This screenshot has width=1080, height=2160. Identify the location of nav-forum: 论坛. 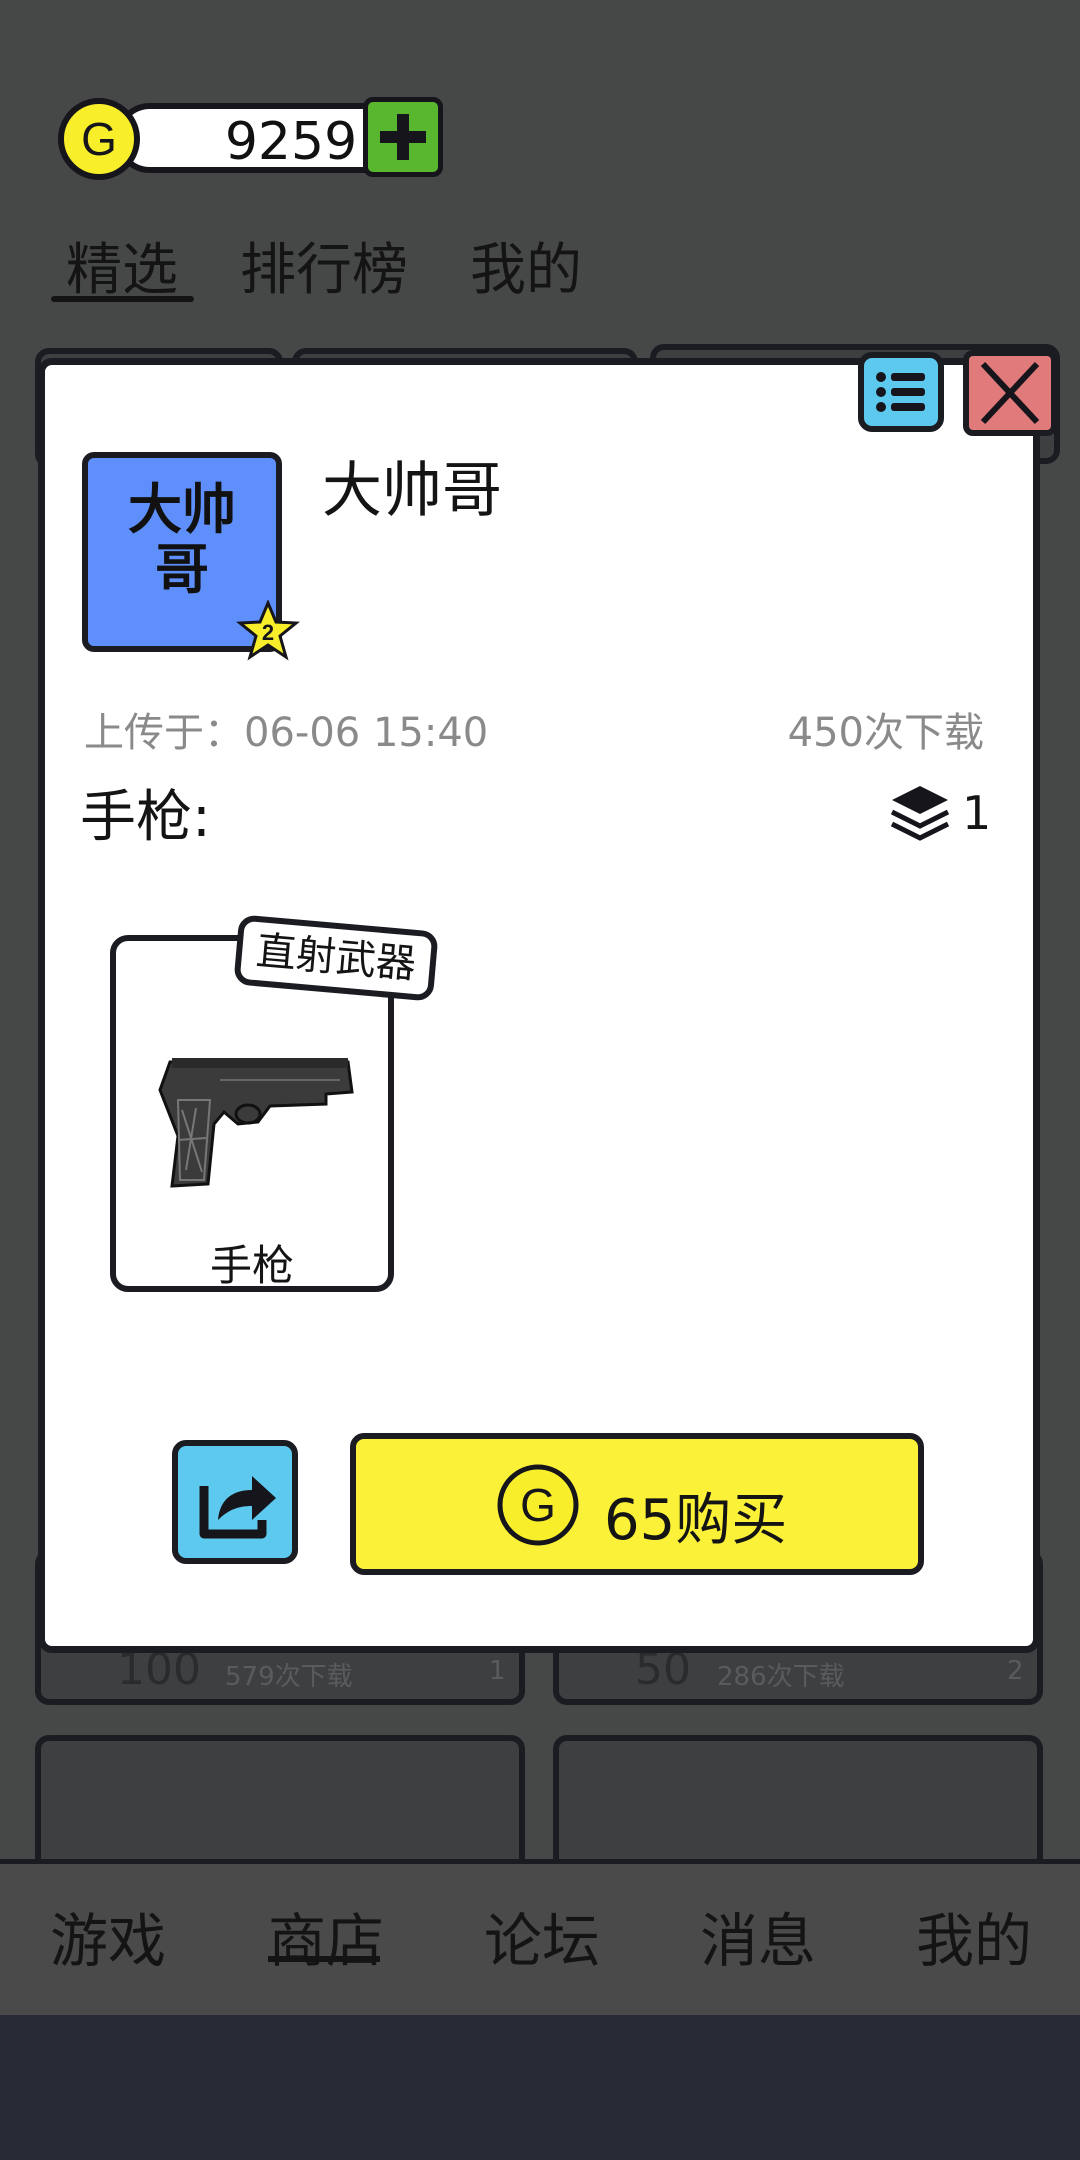
(542, 1936).